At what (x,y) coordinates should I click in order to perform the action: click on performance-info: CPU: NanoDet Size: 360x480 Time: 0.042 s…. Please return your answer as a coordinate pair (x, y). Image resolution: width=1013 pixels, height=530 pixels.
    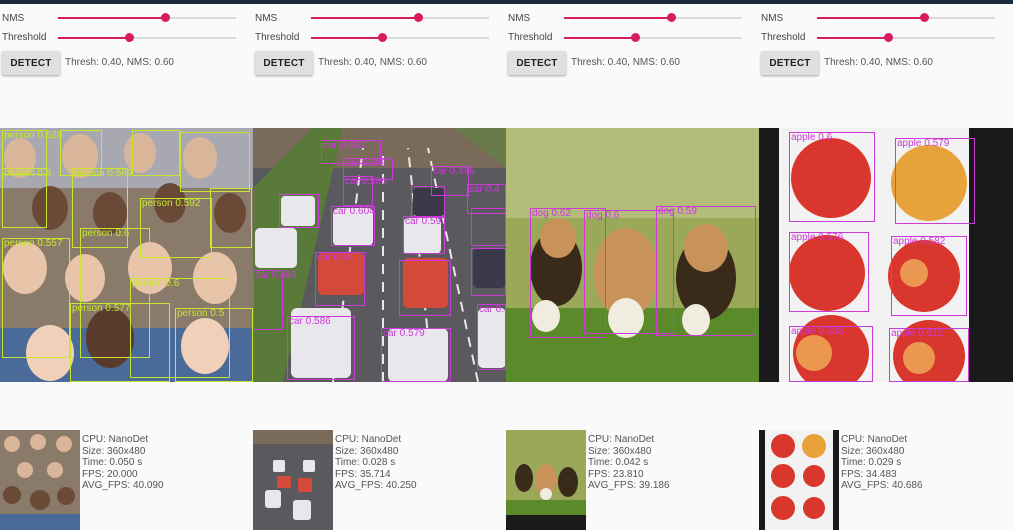
    Looking at the image, I should click on (629, 463).